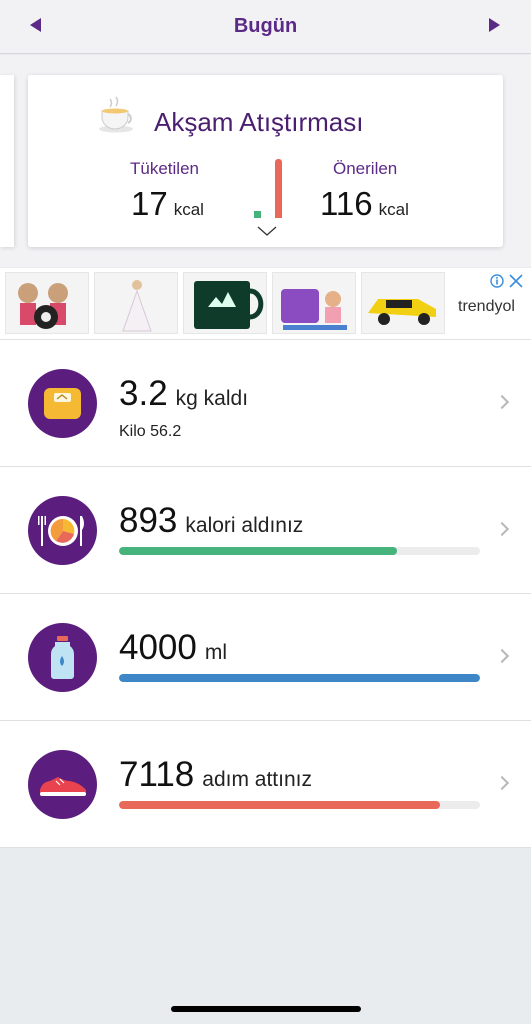 The image size is (531, 1024). What do you see at coordinates (265, 657) in the screenshot?
I see `water-row: 4000 ml` at bounding box center [265, 657].